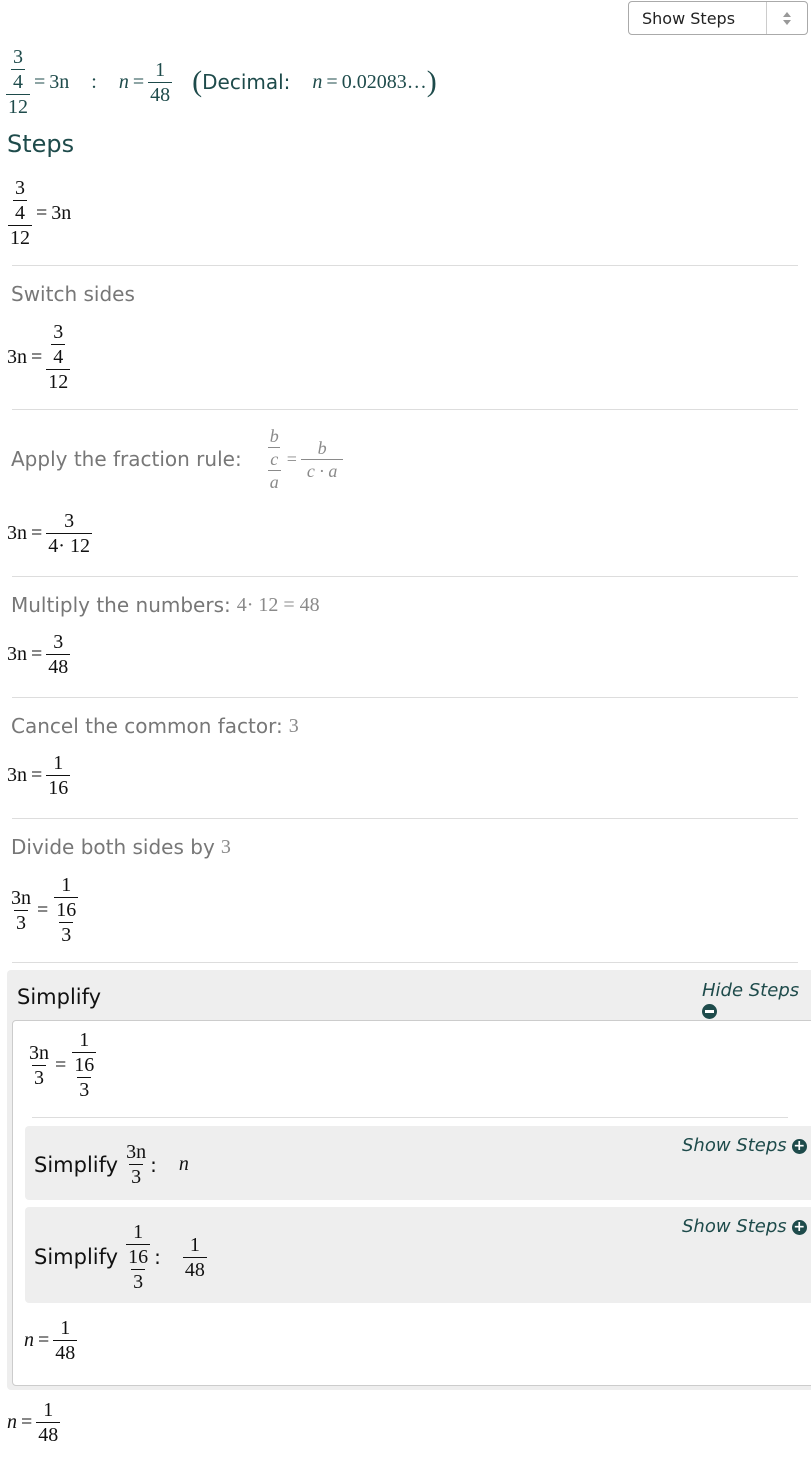 Image resolution: width=811 pixels, height=1462 pixels. Describe the element at coordinates (39, 775) in the screenshot. I see `cancel-equation: 3n = 1 16` at that location.